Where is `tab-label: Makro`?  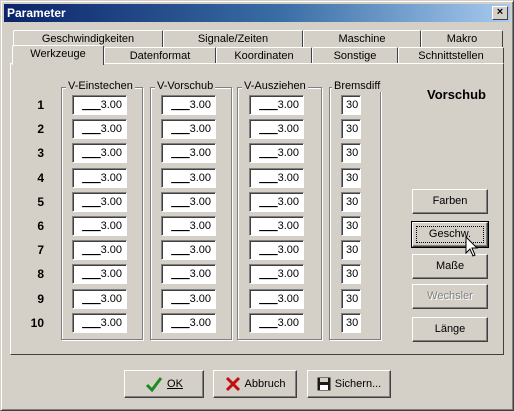 tab-label: Makro is located at coordinates (462, 39).